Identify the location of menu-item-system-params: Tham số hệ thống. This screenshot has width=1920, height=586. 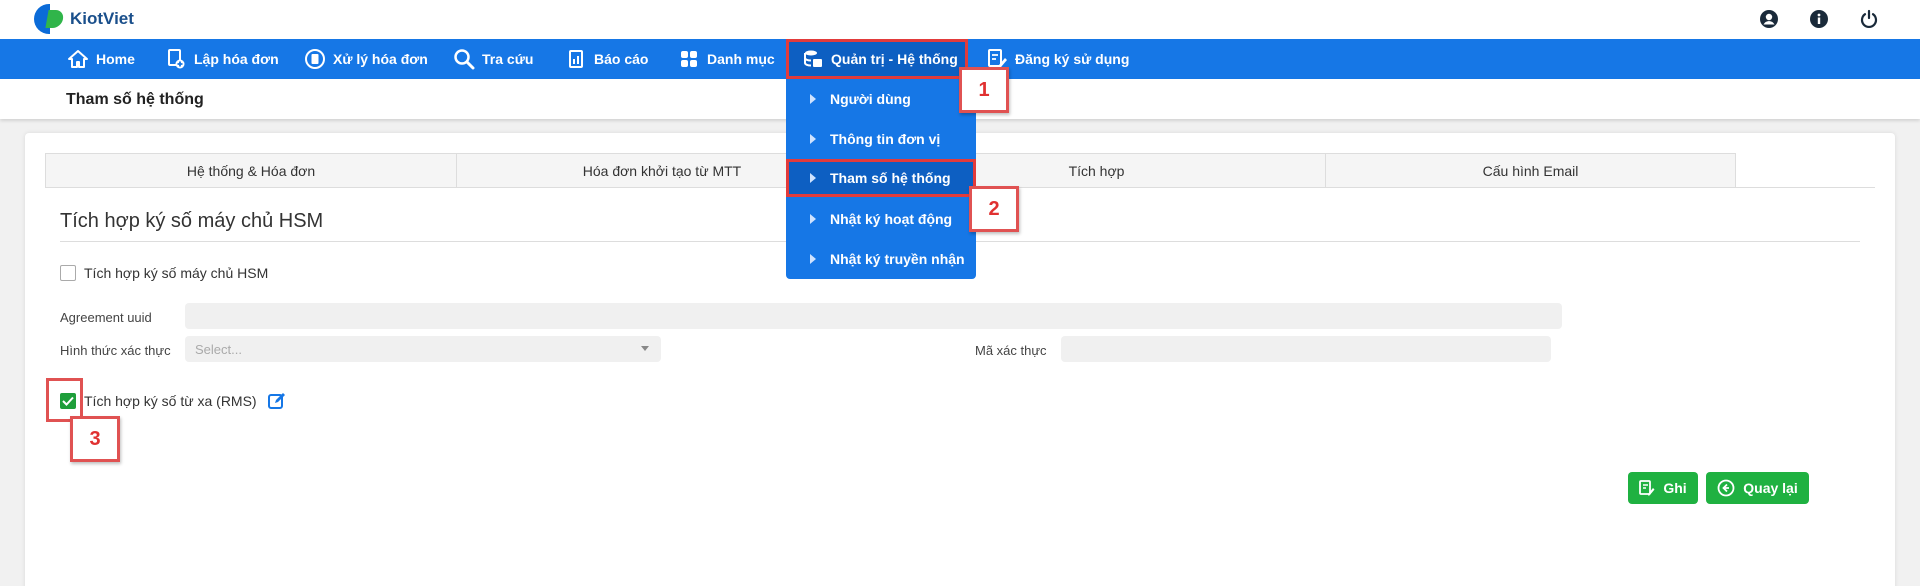
(881, 178).